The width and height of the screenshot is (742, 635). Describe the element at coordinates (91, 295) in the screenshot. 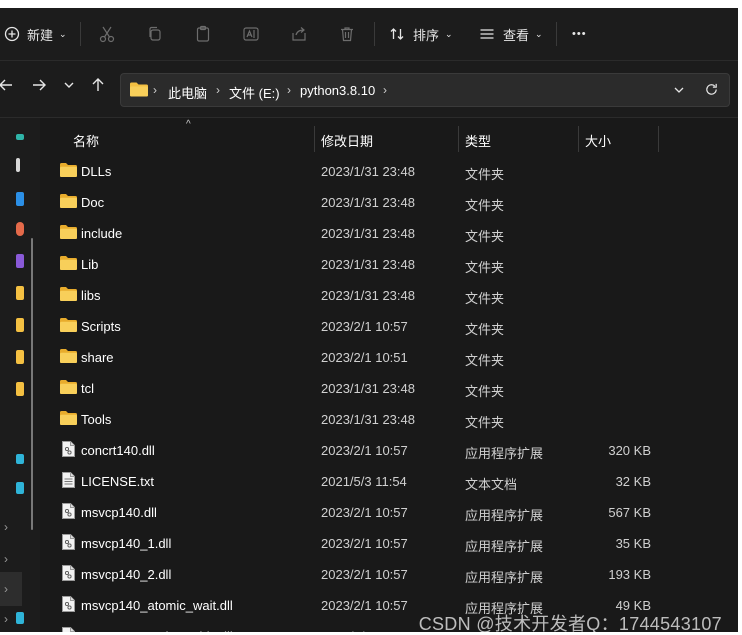

I see `file-name: libs` at that location.